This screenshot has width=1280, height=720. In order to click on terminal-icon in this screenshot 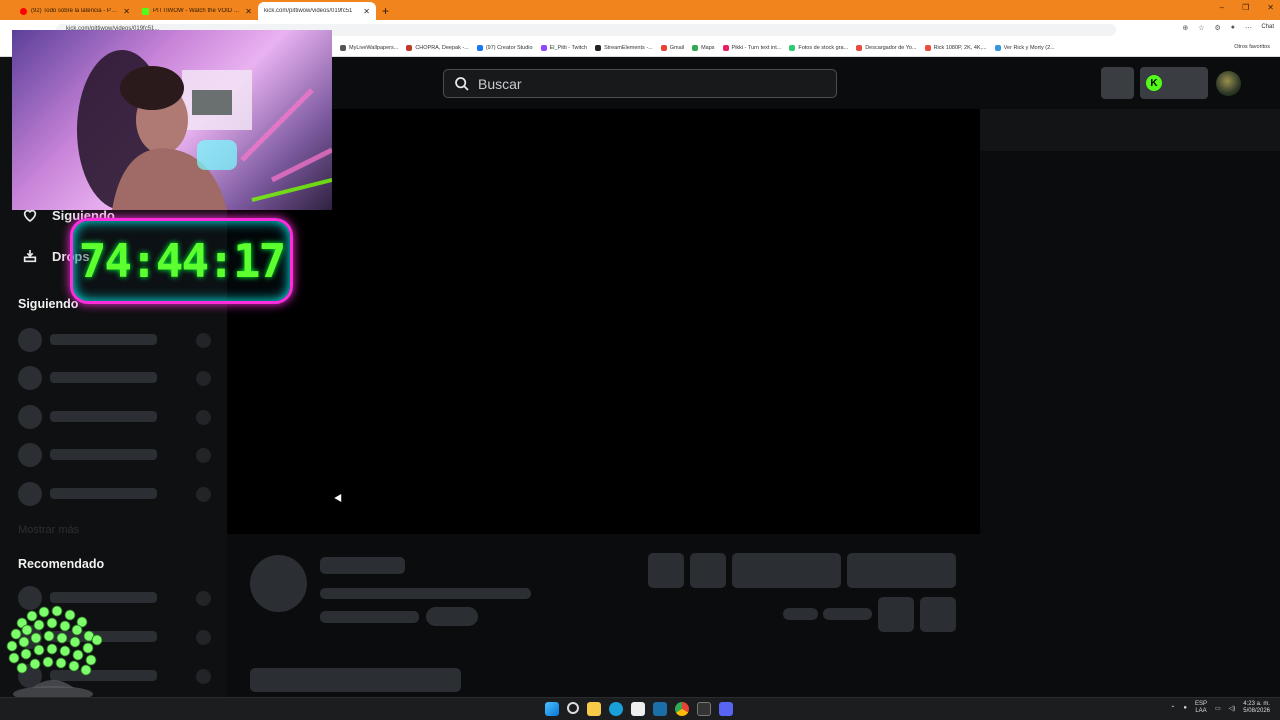, I will do `click(704, 709)`.